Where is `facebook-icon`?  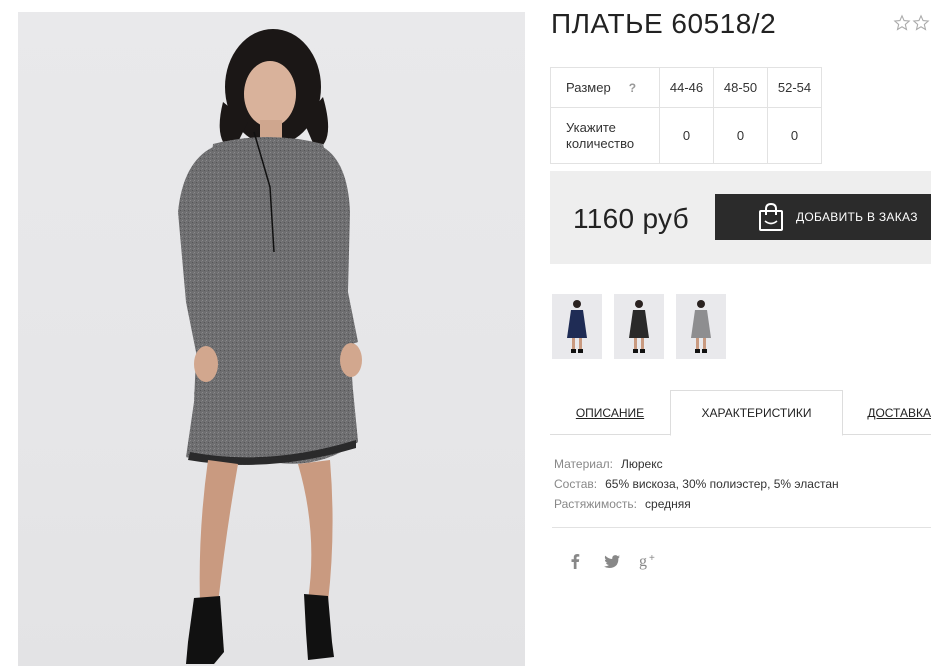 facebook-icon is located at coordinates (575, 561).